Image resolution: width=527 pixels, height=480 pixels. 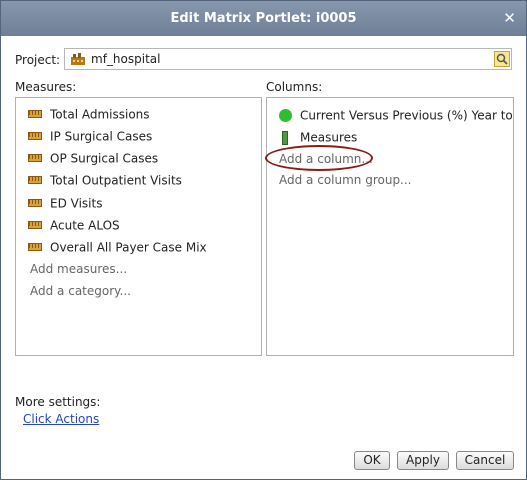 What do you see at coordinates (372, 460) in the screenshot?
I see `ok-button: OK` at bounding box center [372, 460].